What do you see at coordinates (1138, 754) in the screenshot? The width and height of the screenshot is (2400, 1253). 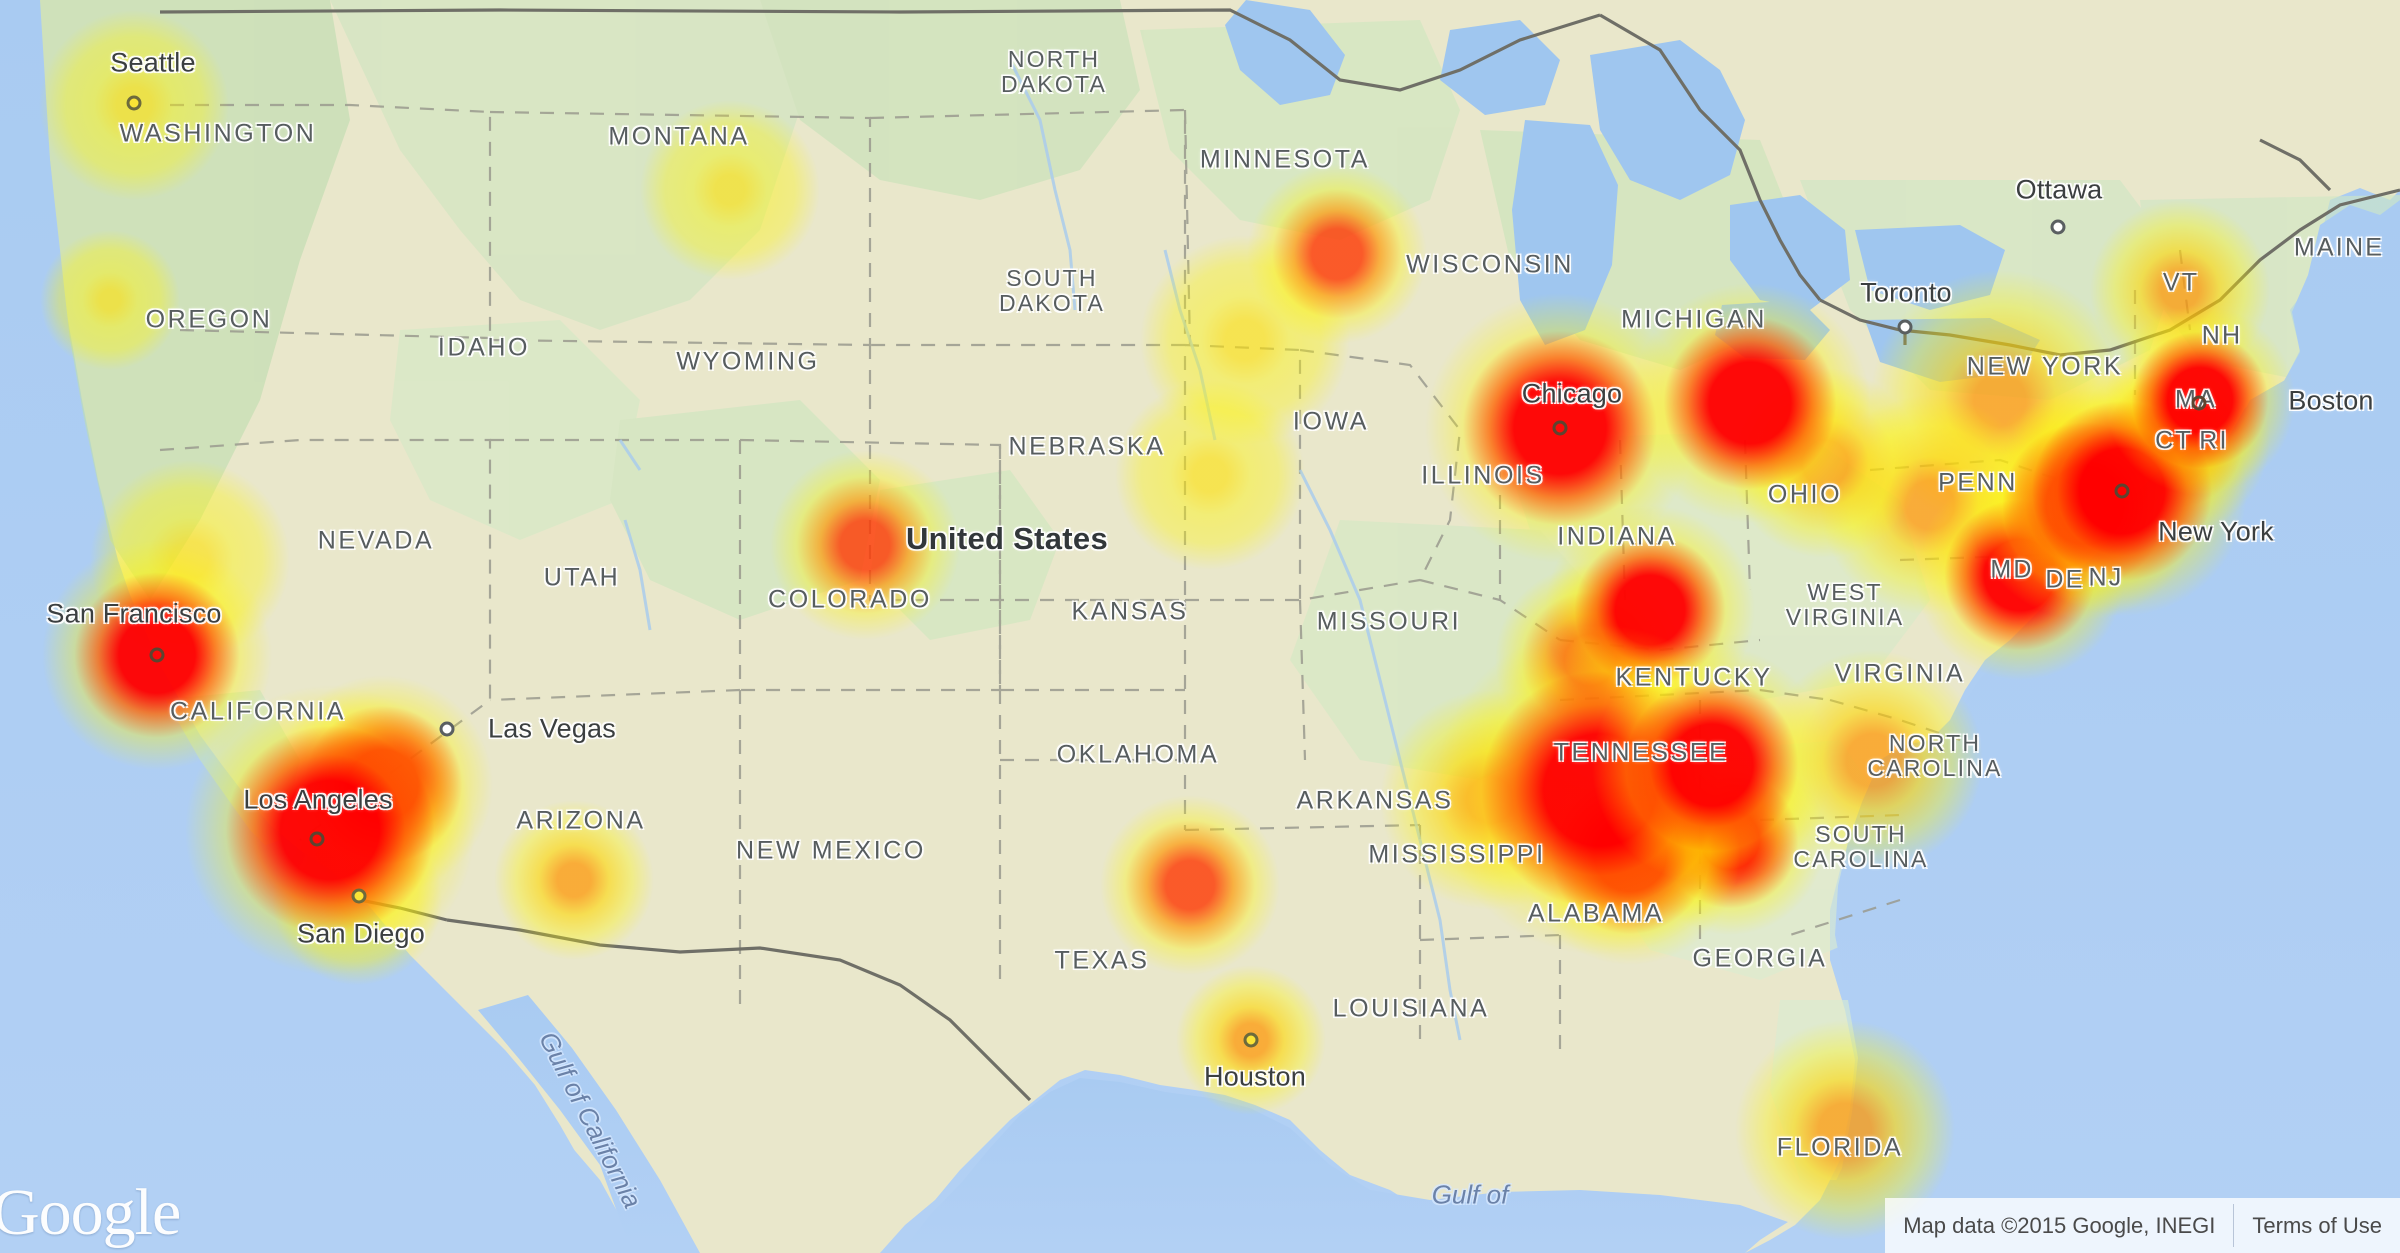 I see `state-label-oklahoma: OKLAHOMA` at bounding box center [1138, 754].